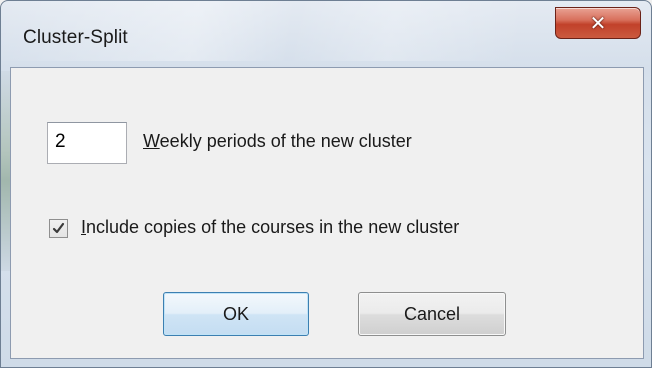 The height and width of the screenshot is (368, 652). I want to click on checkmark-icon, so click(58, 228).